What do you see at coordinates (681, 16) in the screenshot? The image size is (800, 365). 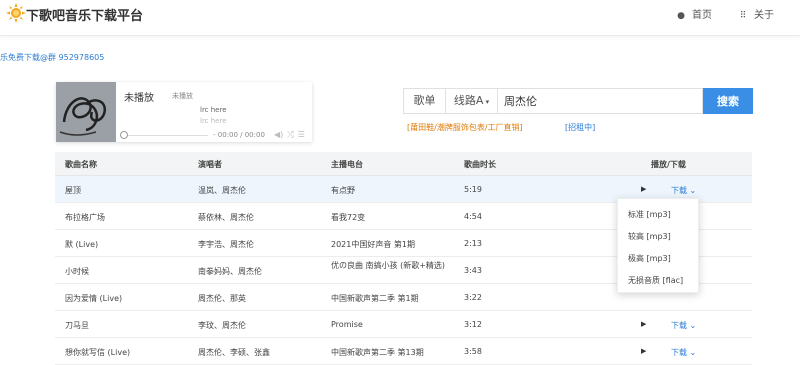 I see `home-circle-icon: ●` at bounding box center [681, 16].